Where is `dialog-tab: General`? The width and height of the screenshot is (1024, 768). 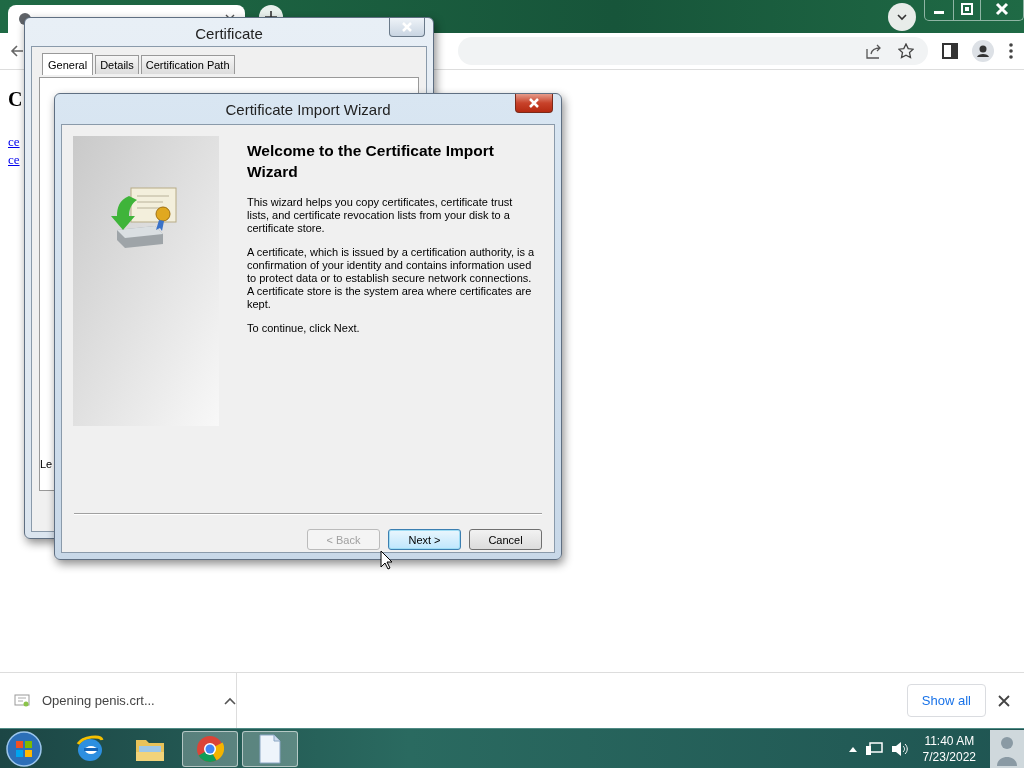
dialog-tab: General is located at coordinates (68, 64).